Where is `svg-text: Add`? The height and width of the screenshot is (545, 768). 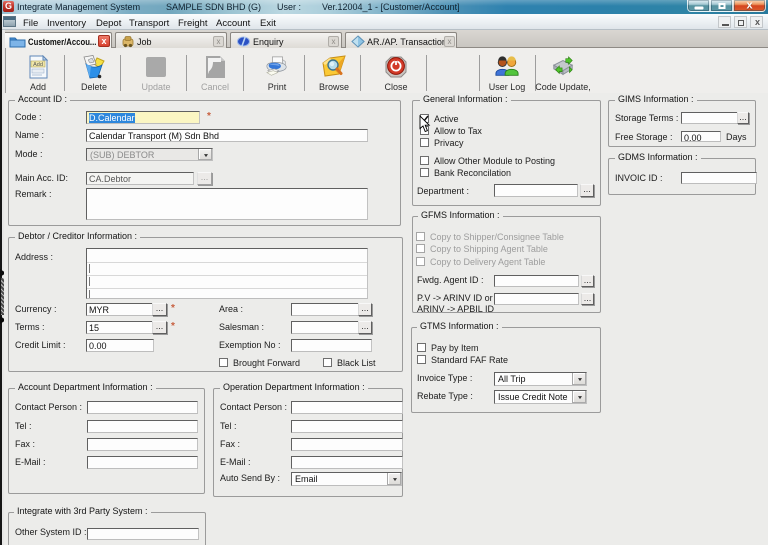 svg-text: Add is located at coordinates (38, 65).